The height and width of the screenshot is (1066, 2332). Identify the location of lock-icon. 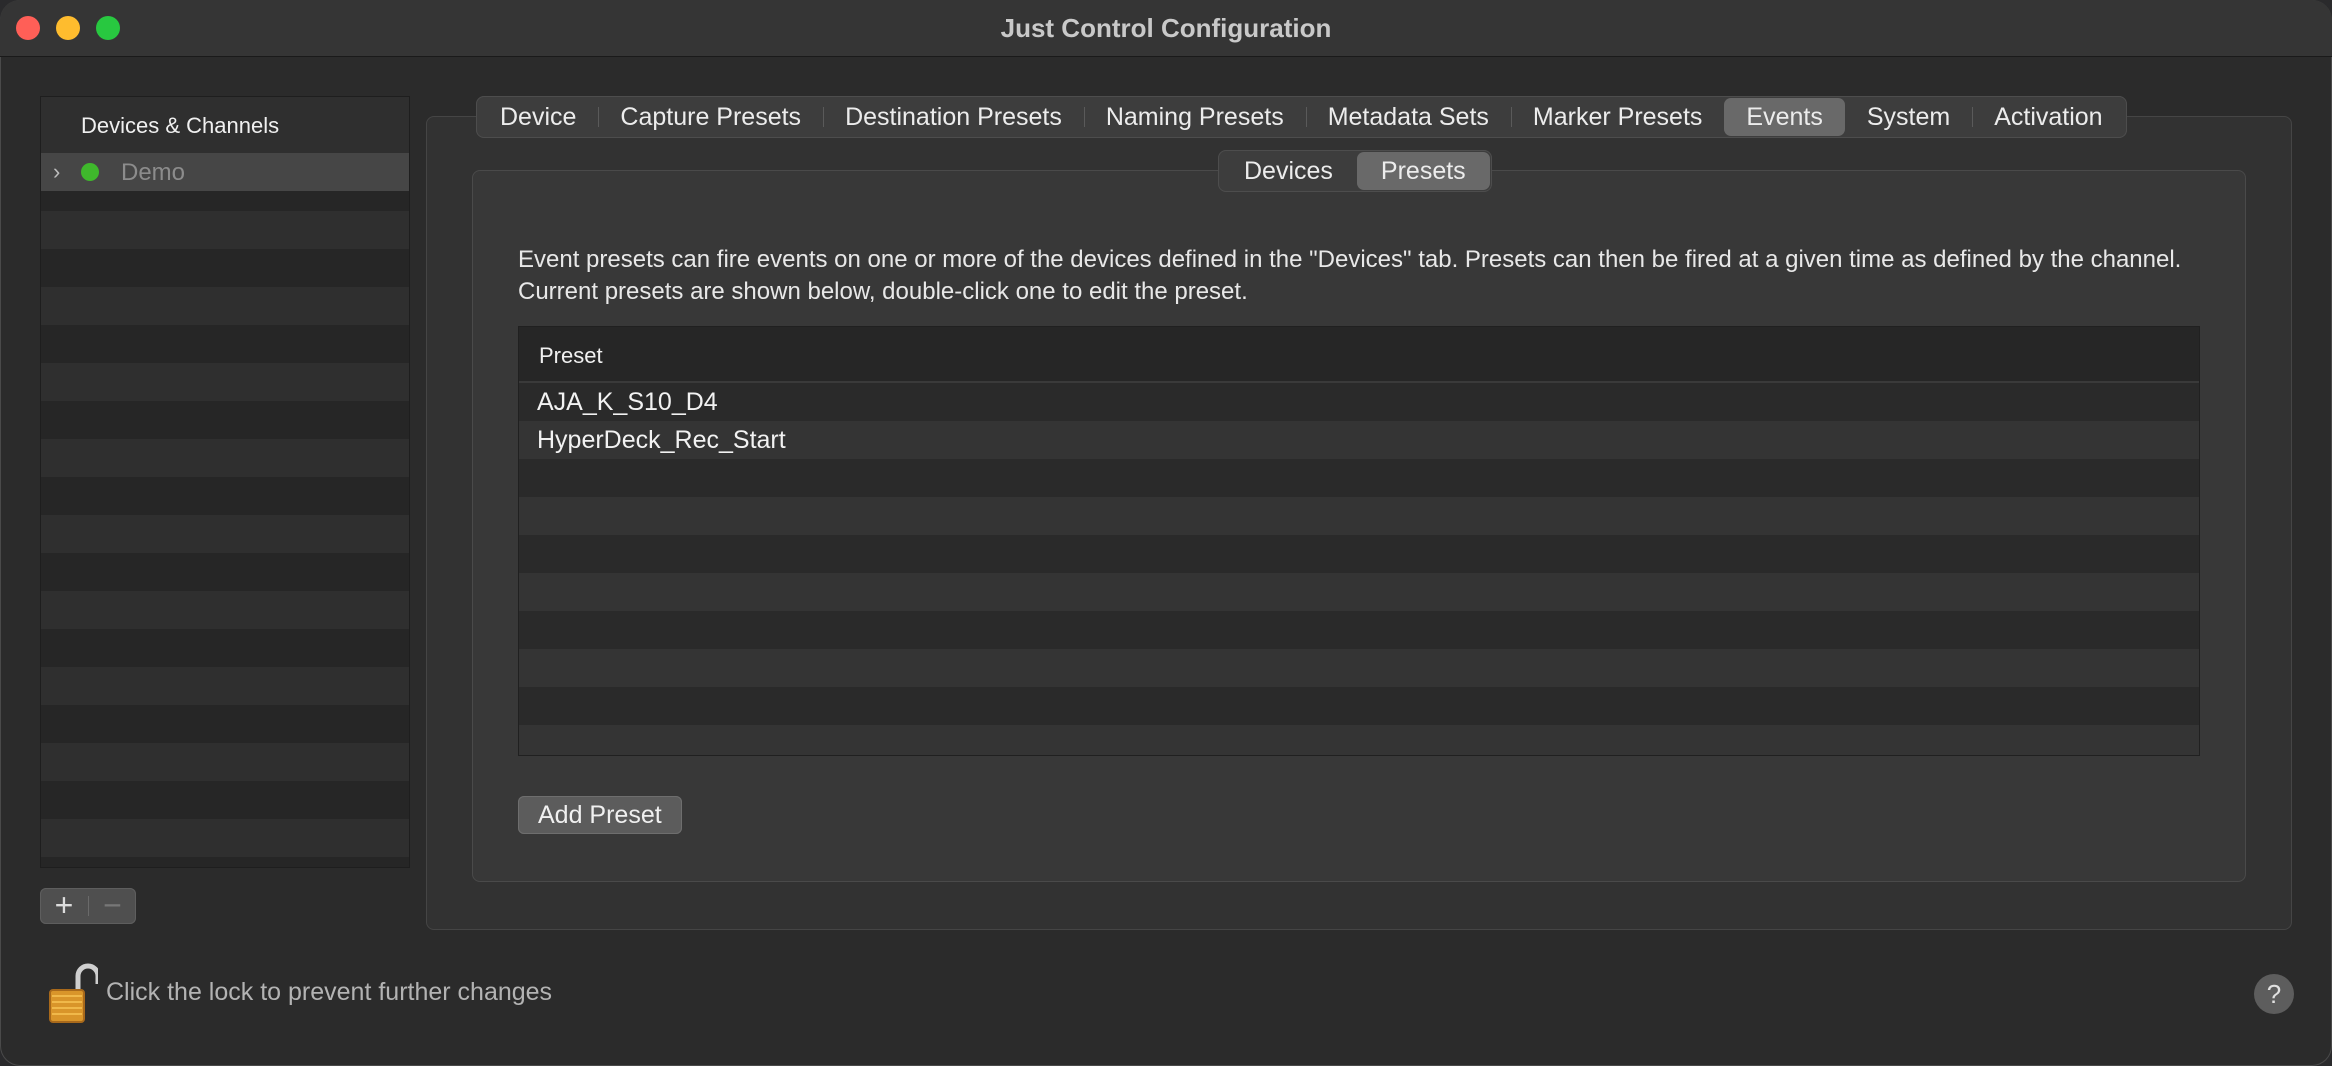
(73, 993).